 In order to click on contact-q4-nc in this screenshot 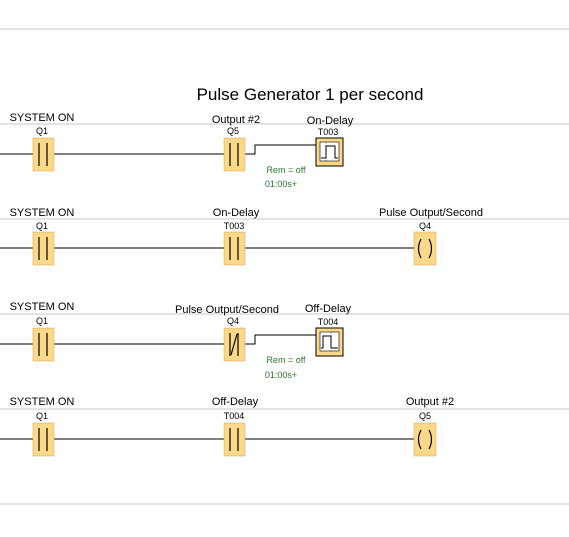, I will do `click(234, 344)`.